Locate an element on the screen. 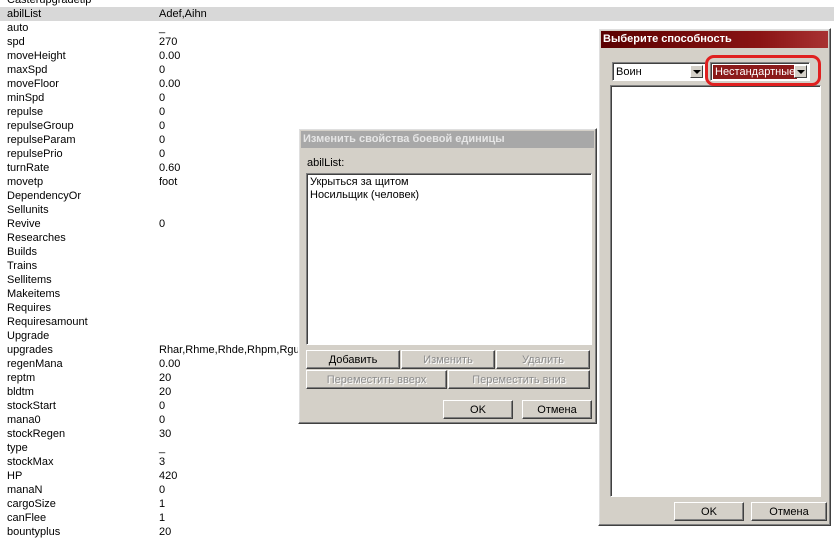 The image size is (834, 539). list-item: Носильщик (человек) is located at coordinates (449, 195).